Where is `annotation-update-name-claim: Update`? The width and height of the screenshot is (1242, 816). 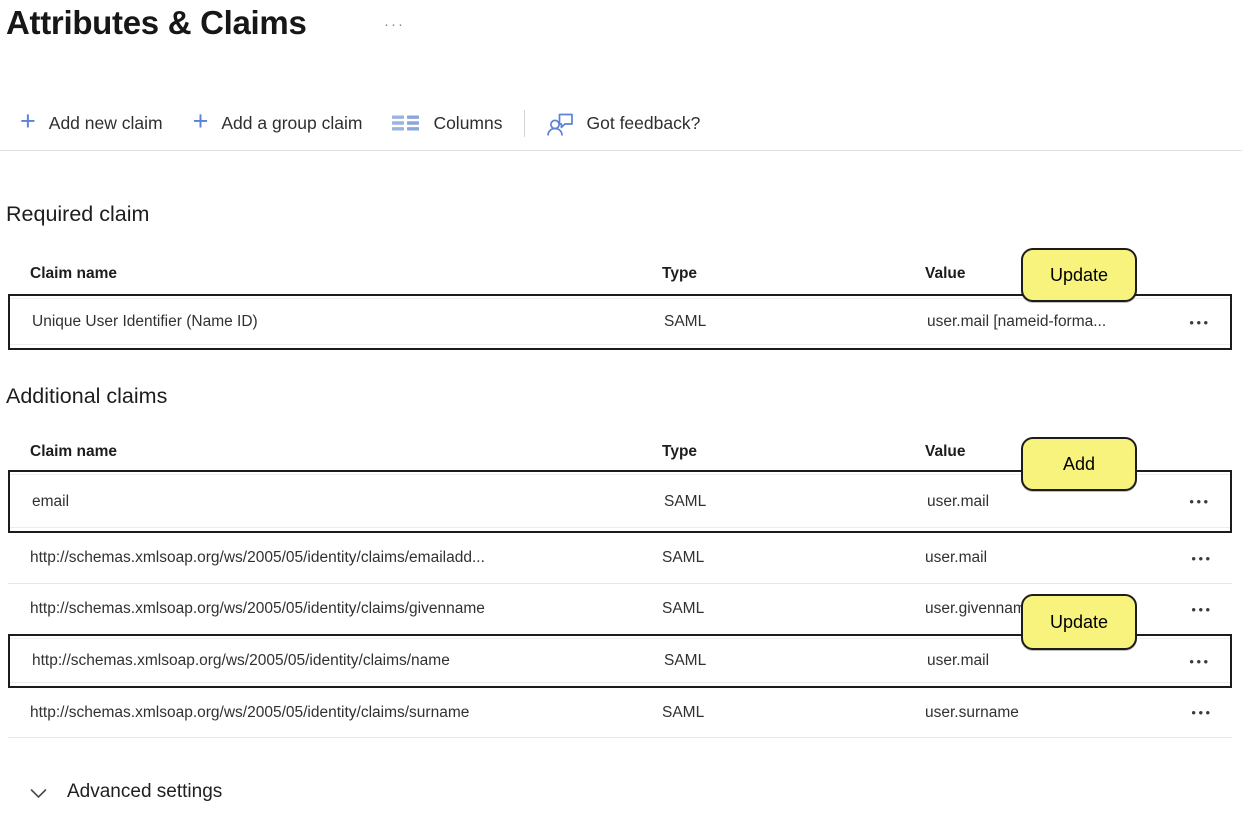
annotation-update-name-claim: Update is located at coordinates (1079, 622).